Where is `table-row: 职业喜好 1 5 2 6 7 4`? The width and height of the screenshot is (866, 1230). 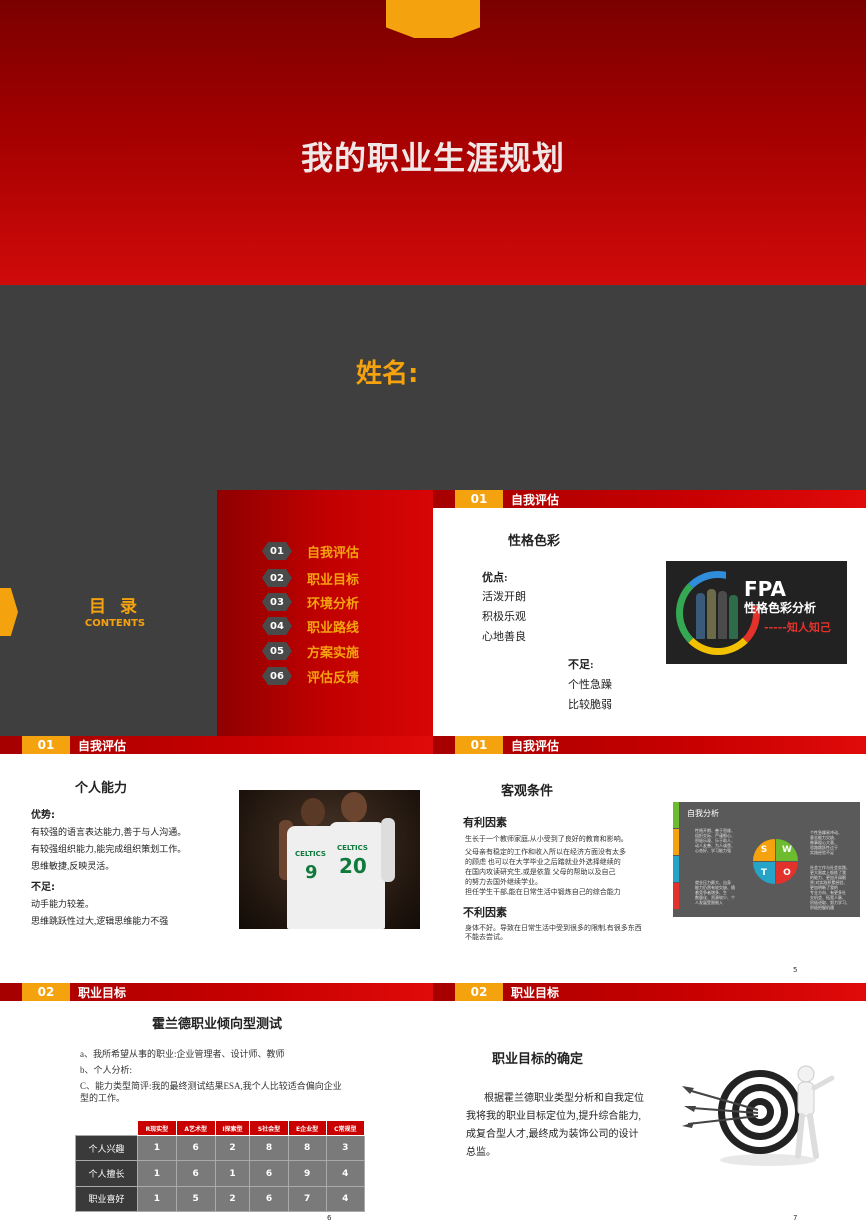
table-row: 职业喜好 1 5 2 6 7 4 is located at coordinates (220, 1199).